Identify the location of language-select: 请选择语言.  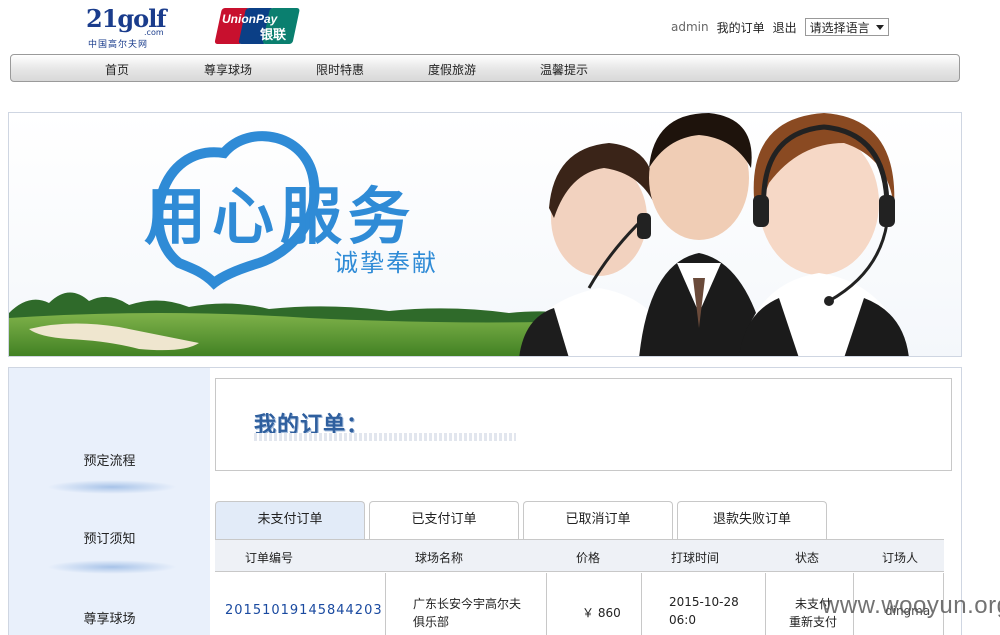
(846, 27).